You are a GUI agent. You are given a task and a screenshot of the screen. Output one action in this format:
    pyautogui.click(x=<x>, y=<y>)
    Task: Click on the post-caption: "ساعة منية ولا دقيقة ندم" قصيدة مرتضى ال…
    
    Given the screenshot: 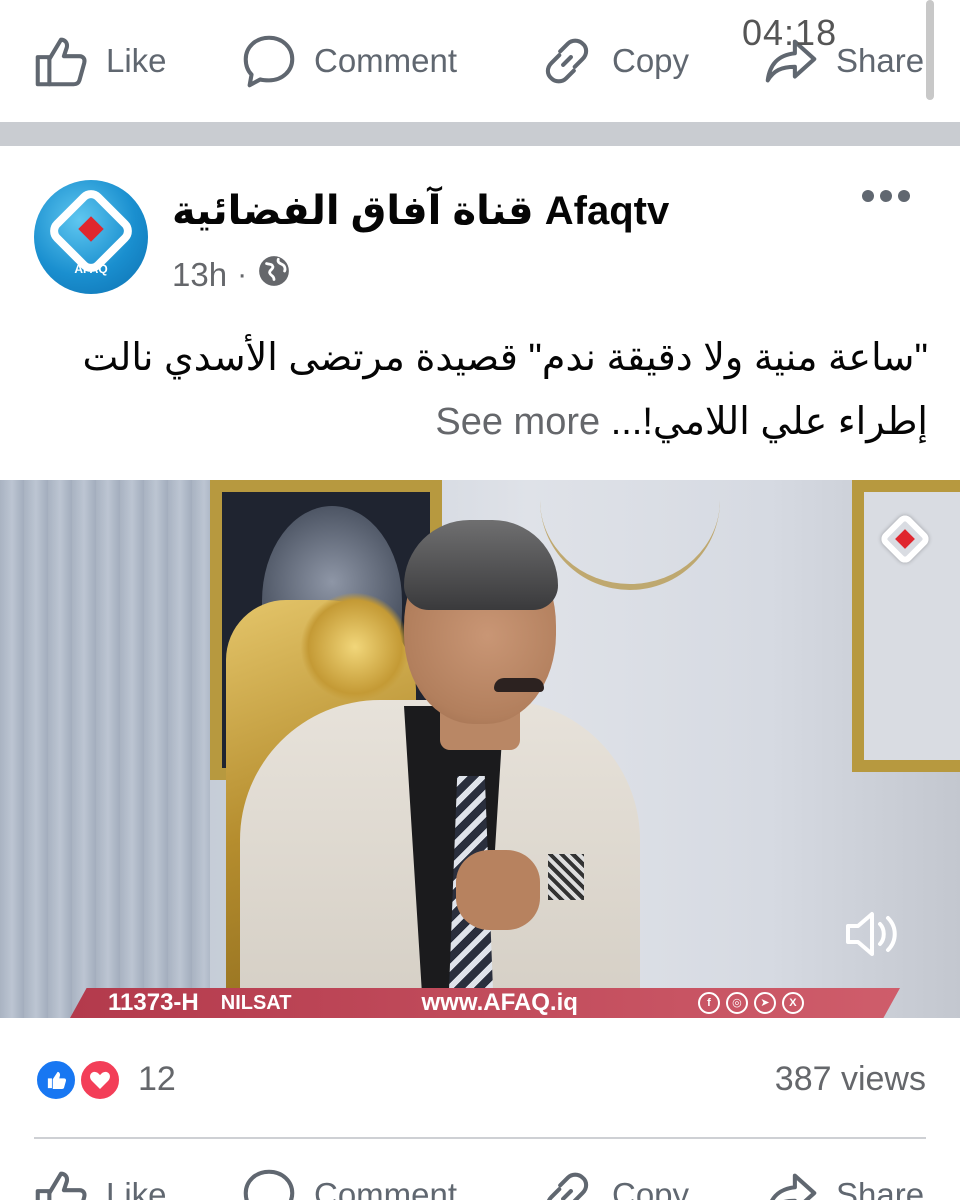 What is the action you would take?
    pyautogui.click(x=479, y=390)
    